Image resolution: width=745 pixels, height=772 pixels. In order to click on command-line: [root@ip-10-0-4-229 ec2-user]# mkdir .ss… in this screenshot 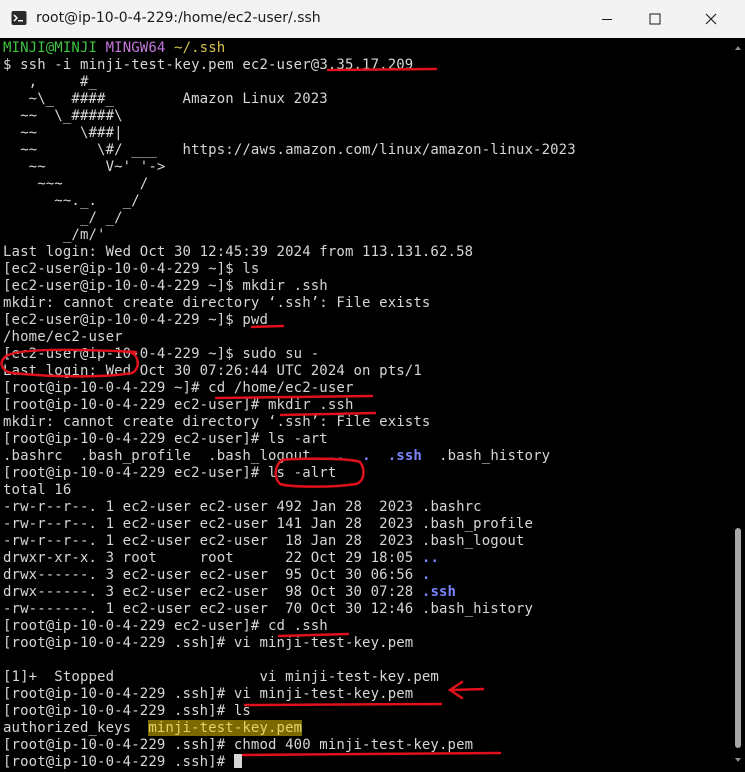, I will do `click(178, 405)`.